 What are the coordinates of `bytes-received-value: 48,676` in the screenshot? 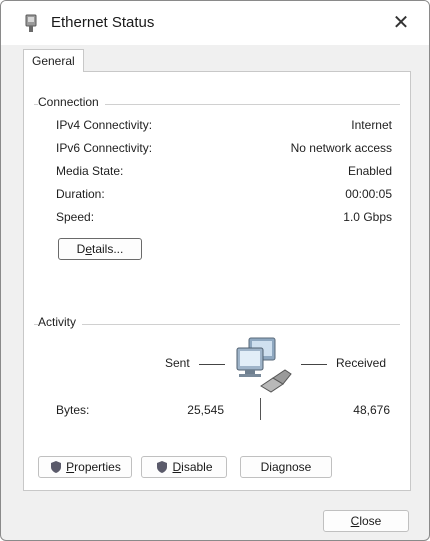 It's located at (371, 410).